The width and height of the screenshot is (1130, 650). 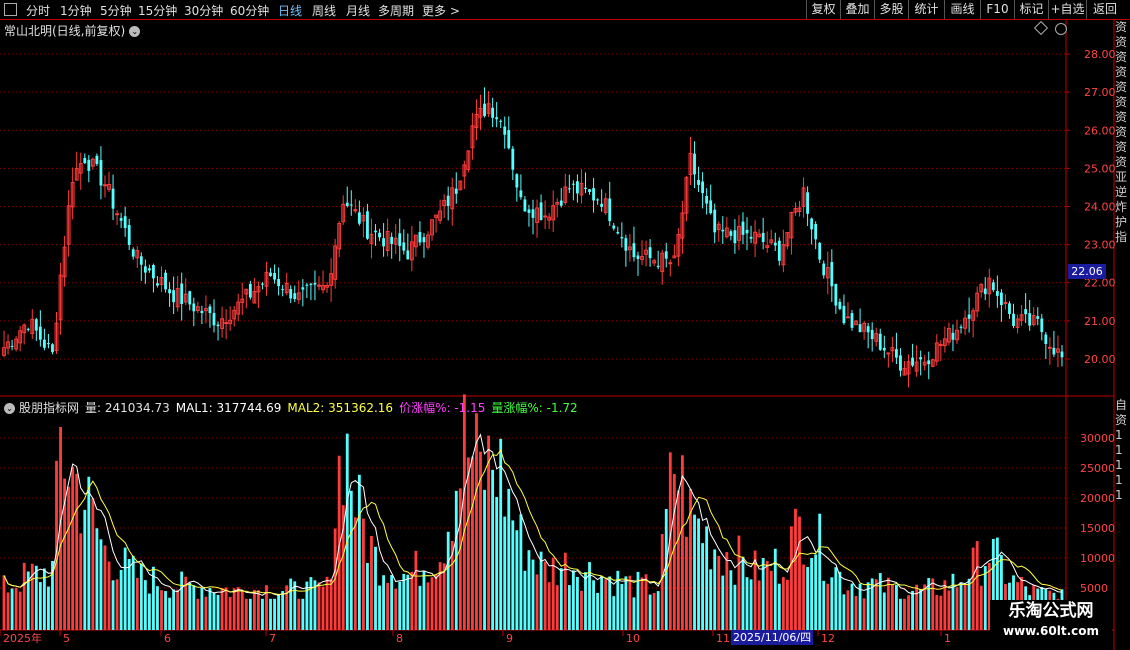 What do you see at coordinates (1100, 130) in the screenshot?
I see `price-tick-label: 26.00` at bounding box center [1100, 130].